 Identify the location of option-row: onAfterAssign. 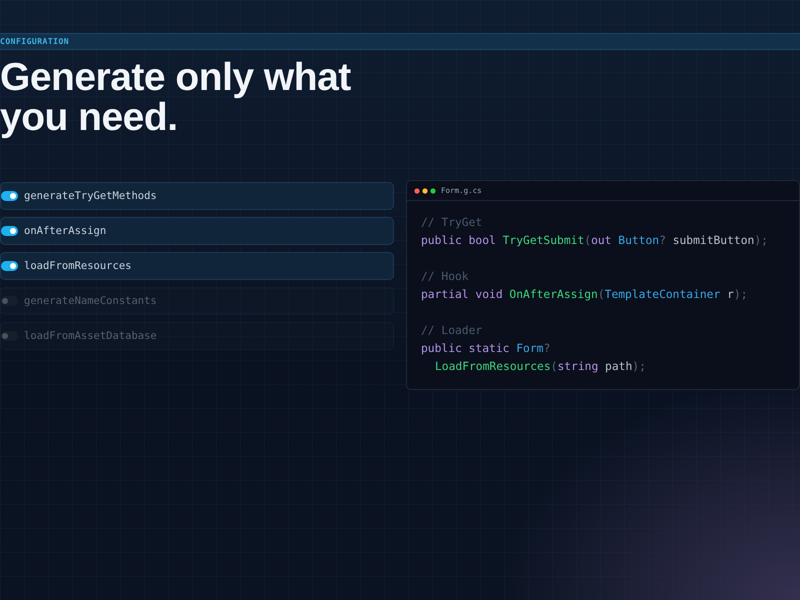
(197, 231).